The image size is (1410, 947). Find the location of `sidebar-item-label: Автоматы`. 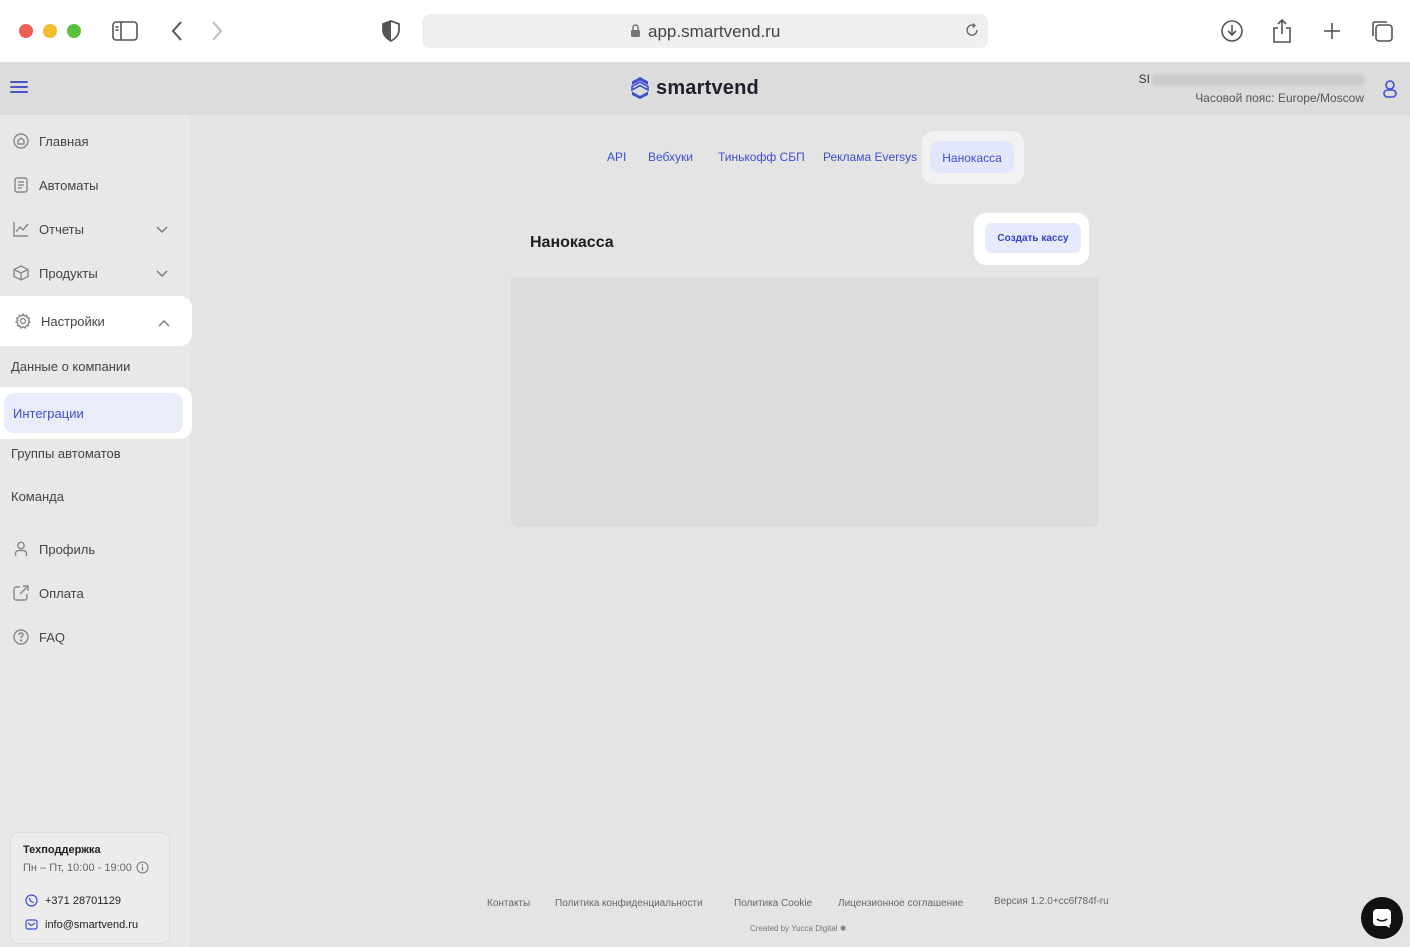

sidebar-item-label: Автоматы is located at coordinates (69, 185).